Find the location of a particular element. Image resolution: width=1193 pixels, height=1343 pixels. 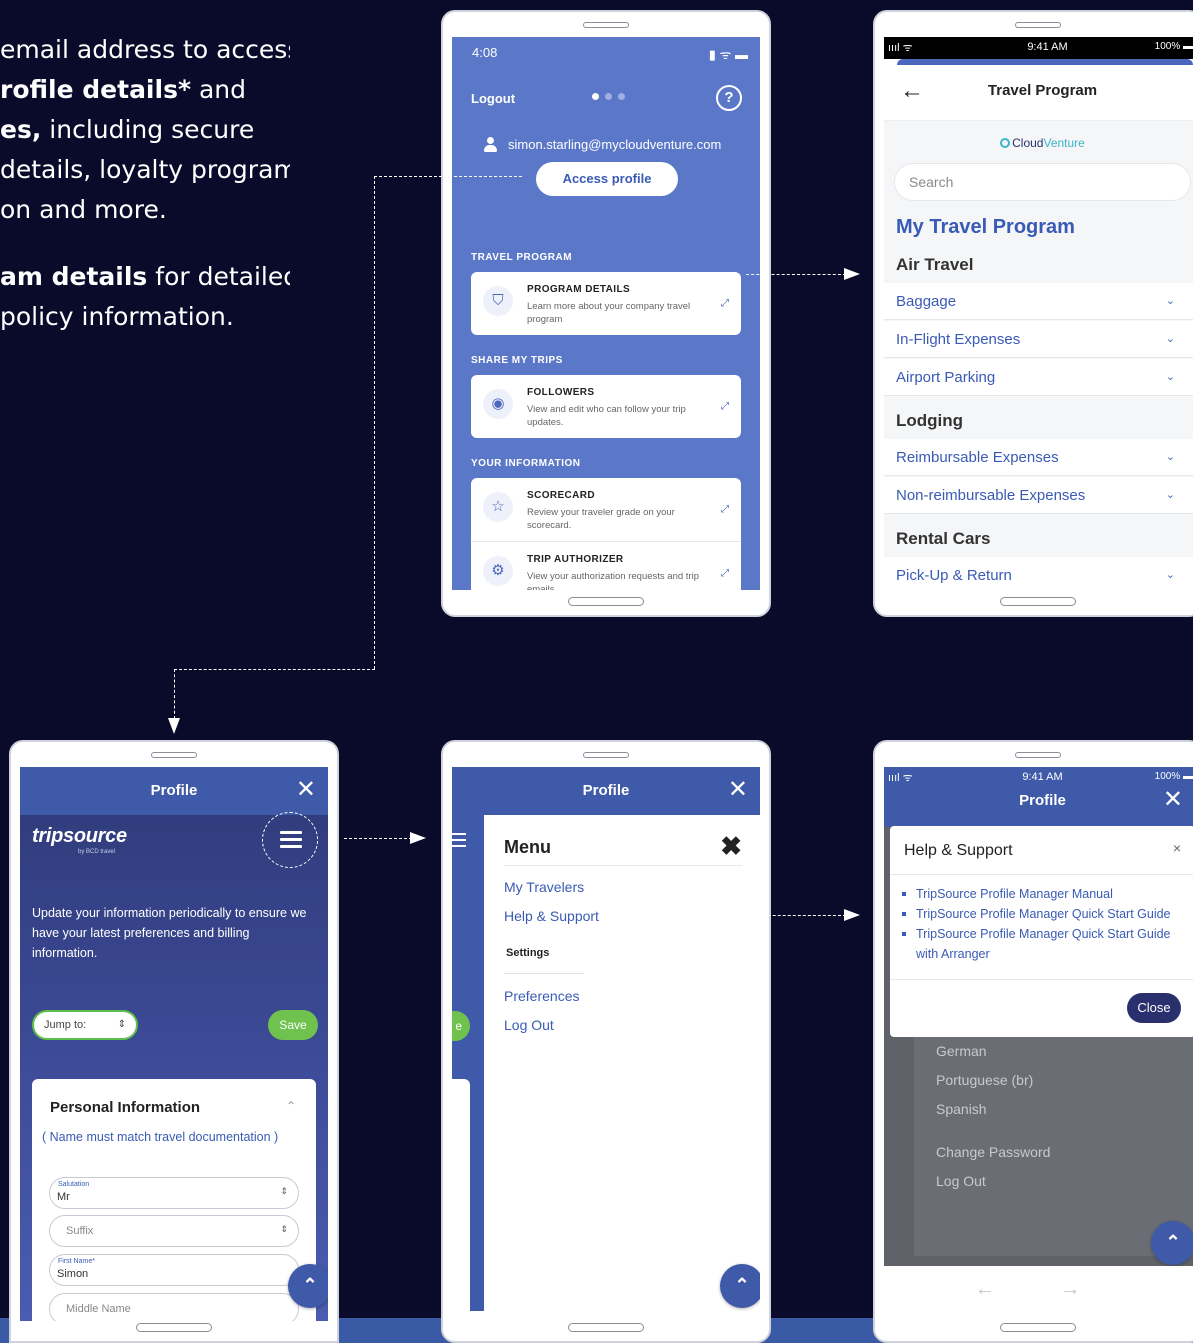

cloudventure-logo: CloudVenture is located at coordinates (1038, 143).